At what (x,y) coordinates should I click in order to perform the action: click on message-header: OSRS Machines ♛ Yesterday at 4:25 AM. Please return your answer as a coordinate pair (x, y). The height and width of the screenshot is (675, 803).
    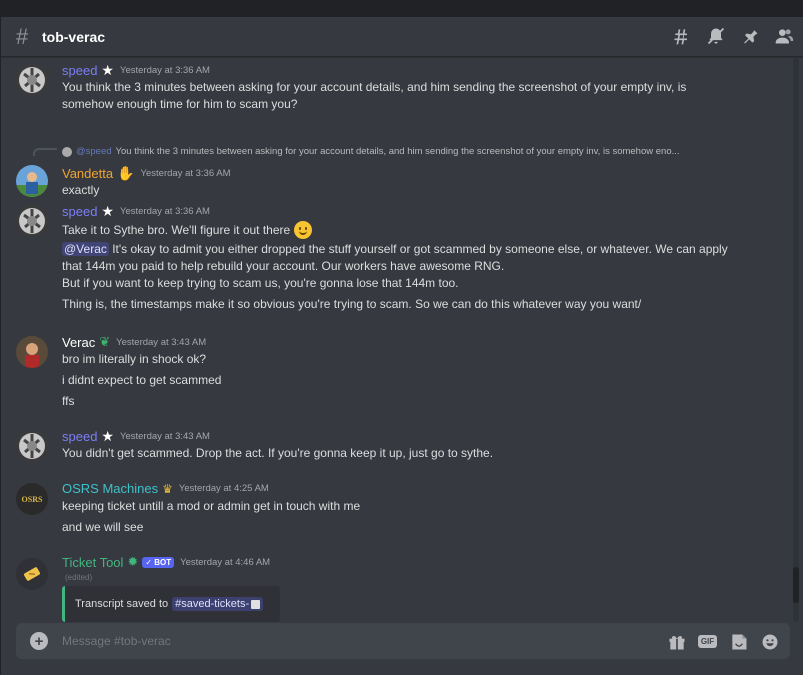
    Looking at the image, I should click on (165, 488).